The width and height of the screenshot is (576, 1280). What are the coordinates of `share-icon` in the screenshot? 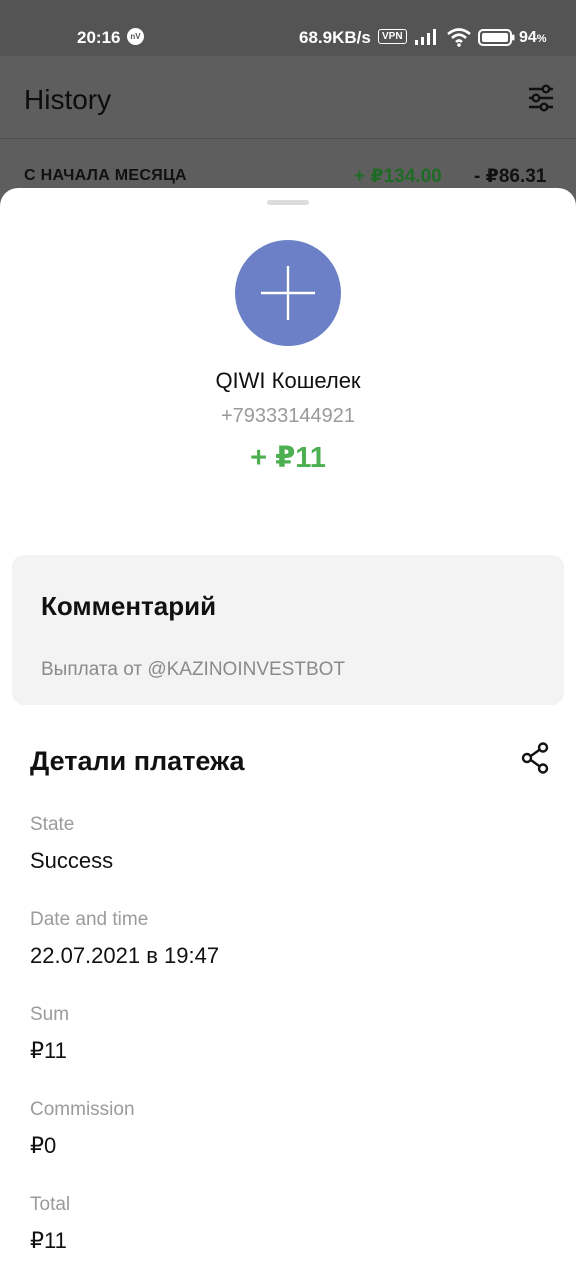 It's located at (535, 758).